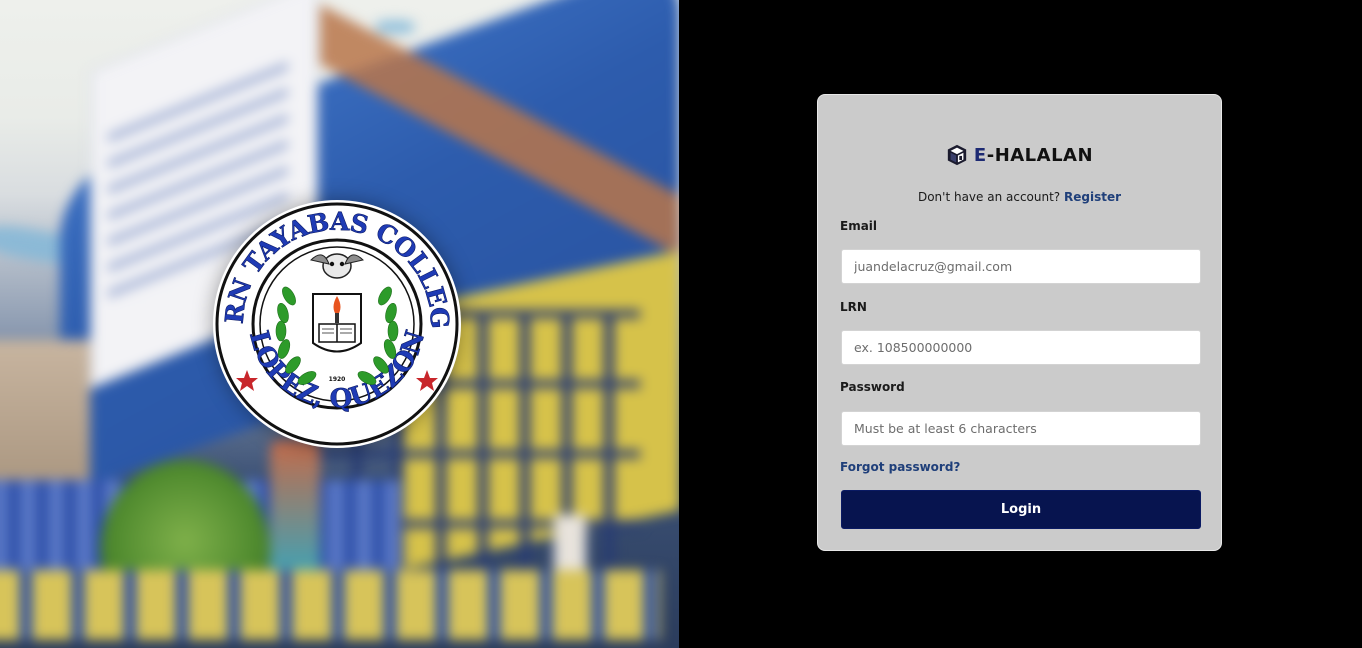 The width and height of the screenshot is (1362, 648). I want to click on cube-logo-icon, so click(957, 155).